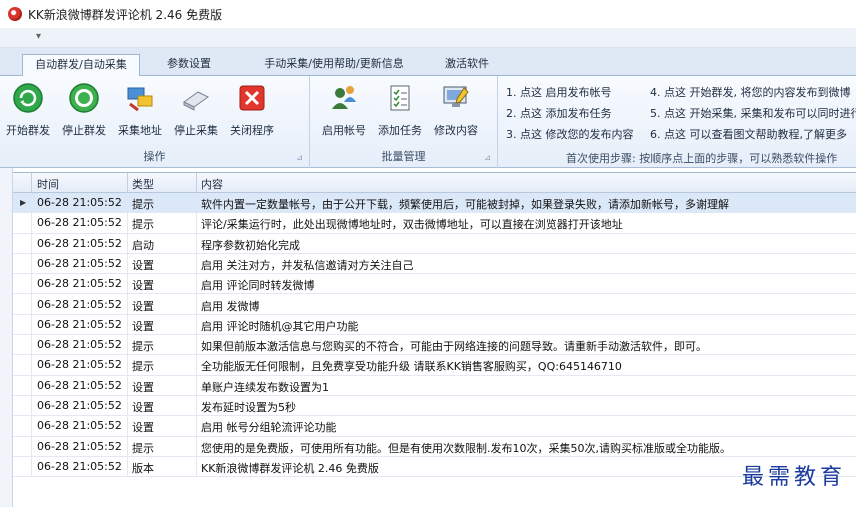 Image resolution: width=856 pixels, height=507 pixels. I want to click on stop-collect-button: 停止采集, so click(196, 110).